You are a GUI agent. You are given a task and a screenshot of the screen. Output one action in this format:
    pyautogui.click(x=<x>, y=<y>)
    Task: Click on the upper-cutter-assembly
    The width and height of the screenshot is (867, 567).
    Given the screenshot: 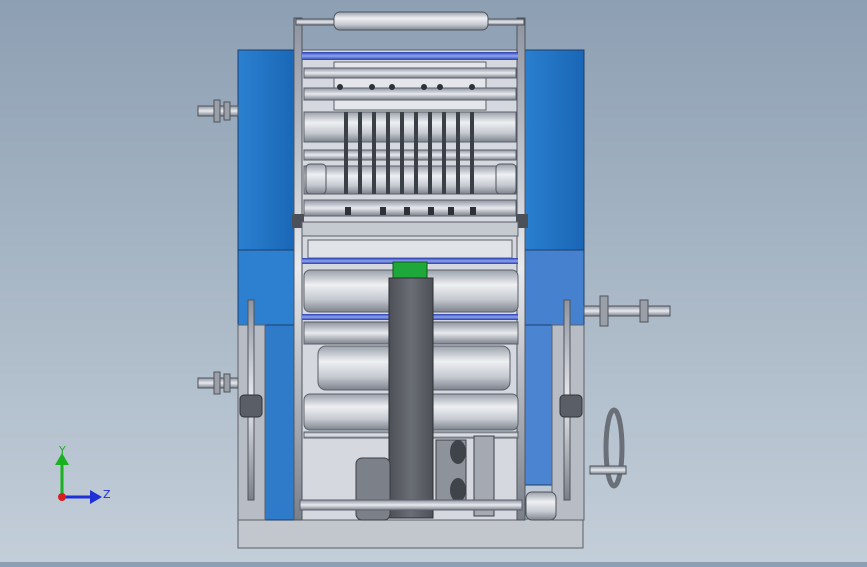 What is the action you would take?
    pyautogui.click(x=410, y=139)
    